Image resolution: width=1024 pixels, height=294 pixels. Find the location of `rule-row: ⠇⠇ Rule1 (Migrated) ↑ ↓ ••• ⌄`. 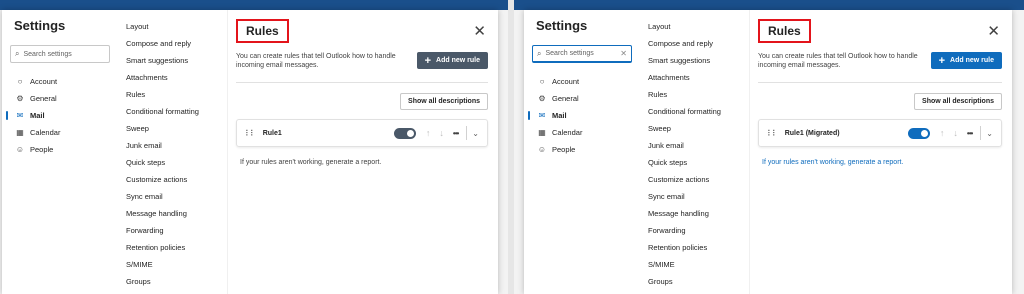

rule-row: ⠇⠇ Rule1 (Migrated) ↑ ↓ ••• ⌄ is located at coordinates (880, 133).